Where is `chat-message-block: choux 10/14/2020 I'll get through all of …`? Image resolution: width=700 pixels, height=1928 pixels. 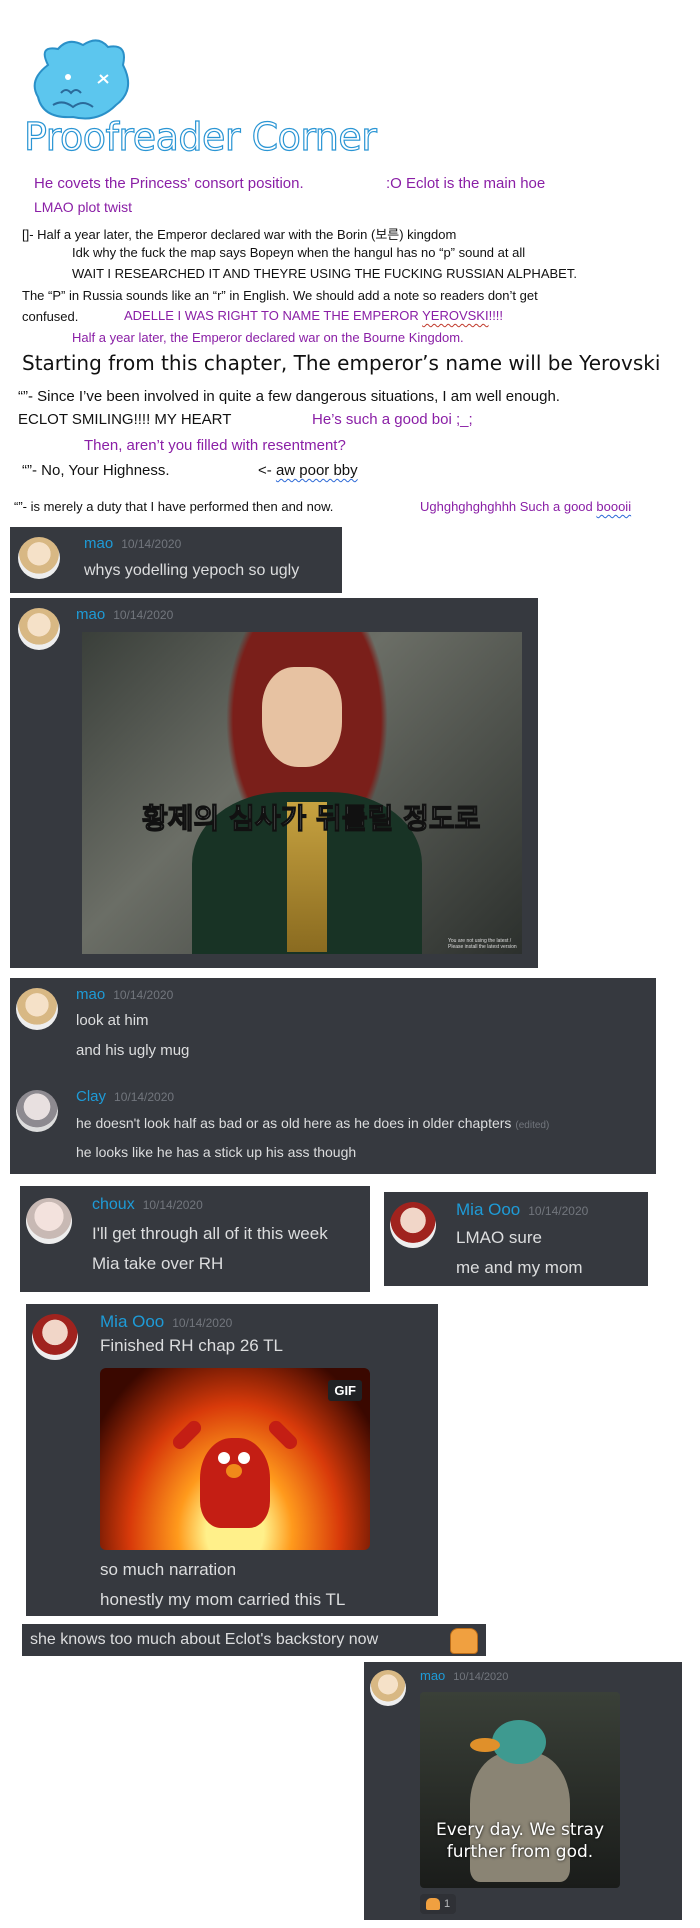 chat-message-block: choux 10/14/2020 I'll get through all of … is located at coordinates (195, 1239).